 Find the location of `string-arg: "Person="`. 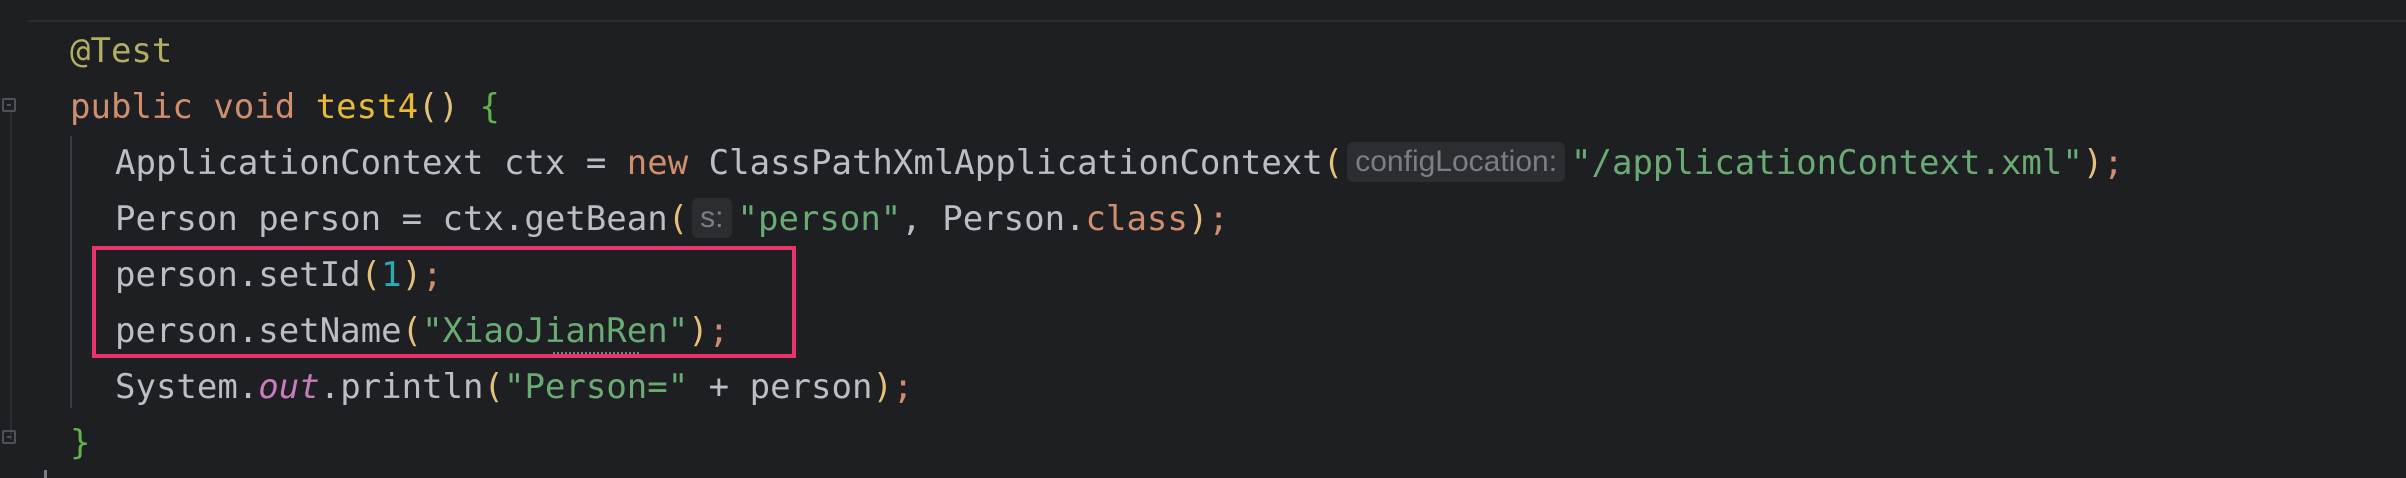

string-arg: "Person=" is located at coordinates (596, 387).